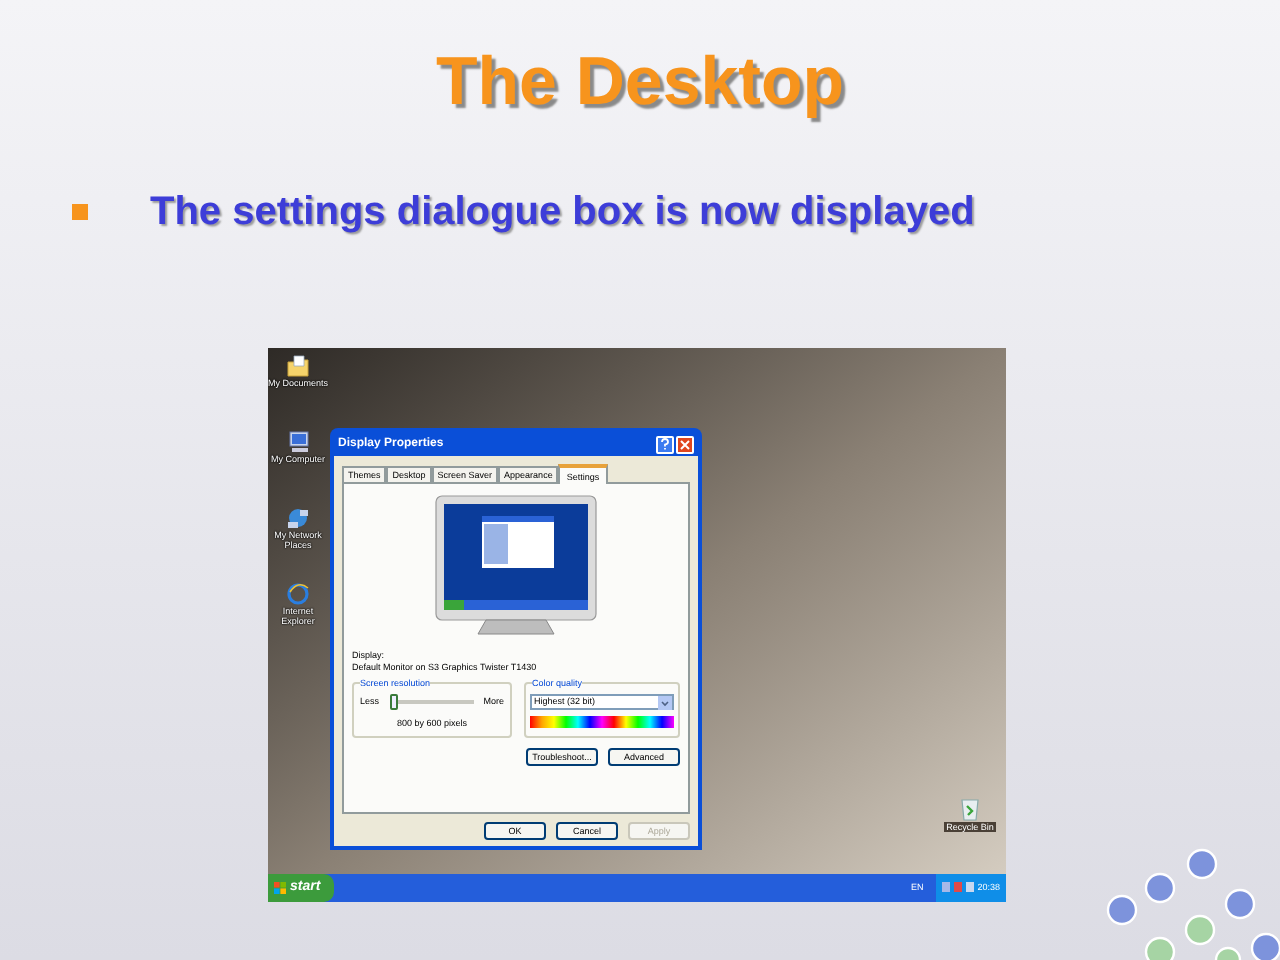 This screenshot has width=1280, height=960. What do you see at coordinates (280, 888) in the screenshot?
I see `windows-flag-icon` at bounding box center [280, 888].